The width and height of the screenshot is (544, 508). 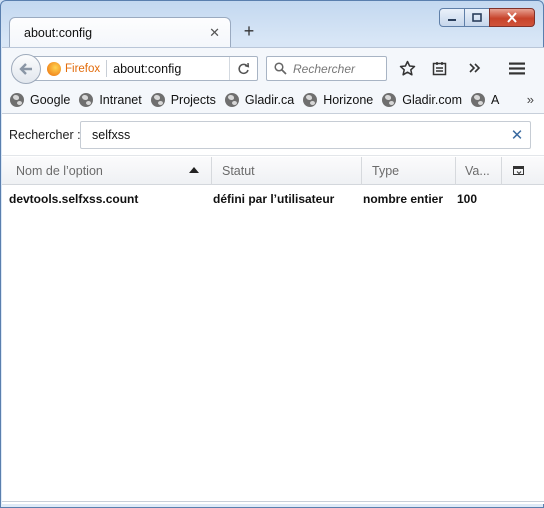 I want to click on search-icon, so click(x=280, y=68).